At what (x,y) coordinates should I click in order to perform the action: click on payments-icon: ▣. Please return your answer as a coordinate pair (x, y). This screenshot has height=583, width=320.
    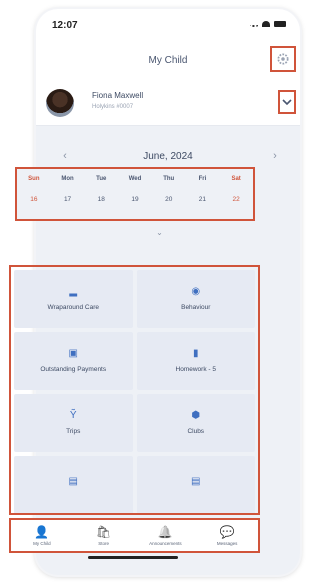
    Looking at the image, I should click on (73, 353).